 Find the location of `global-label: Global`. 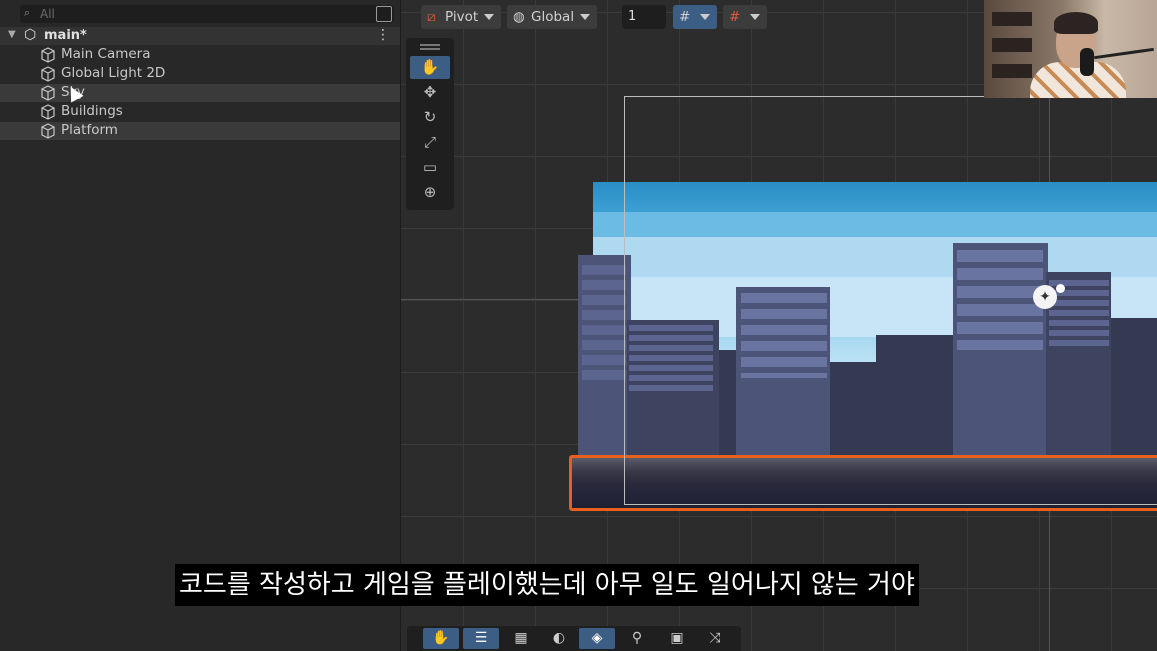

global-label: Global is located at coordinates (553, 17).